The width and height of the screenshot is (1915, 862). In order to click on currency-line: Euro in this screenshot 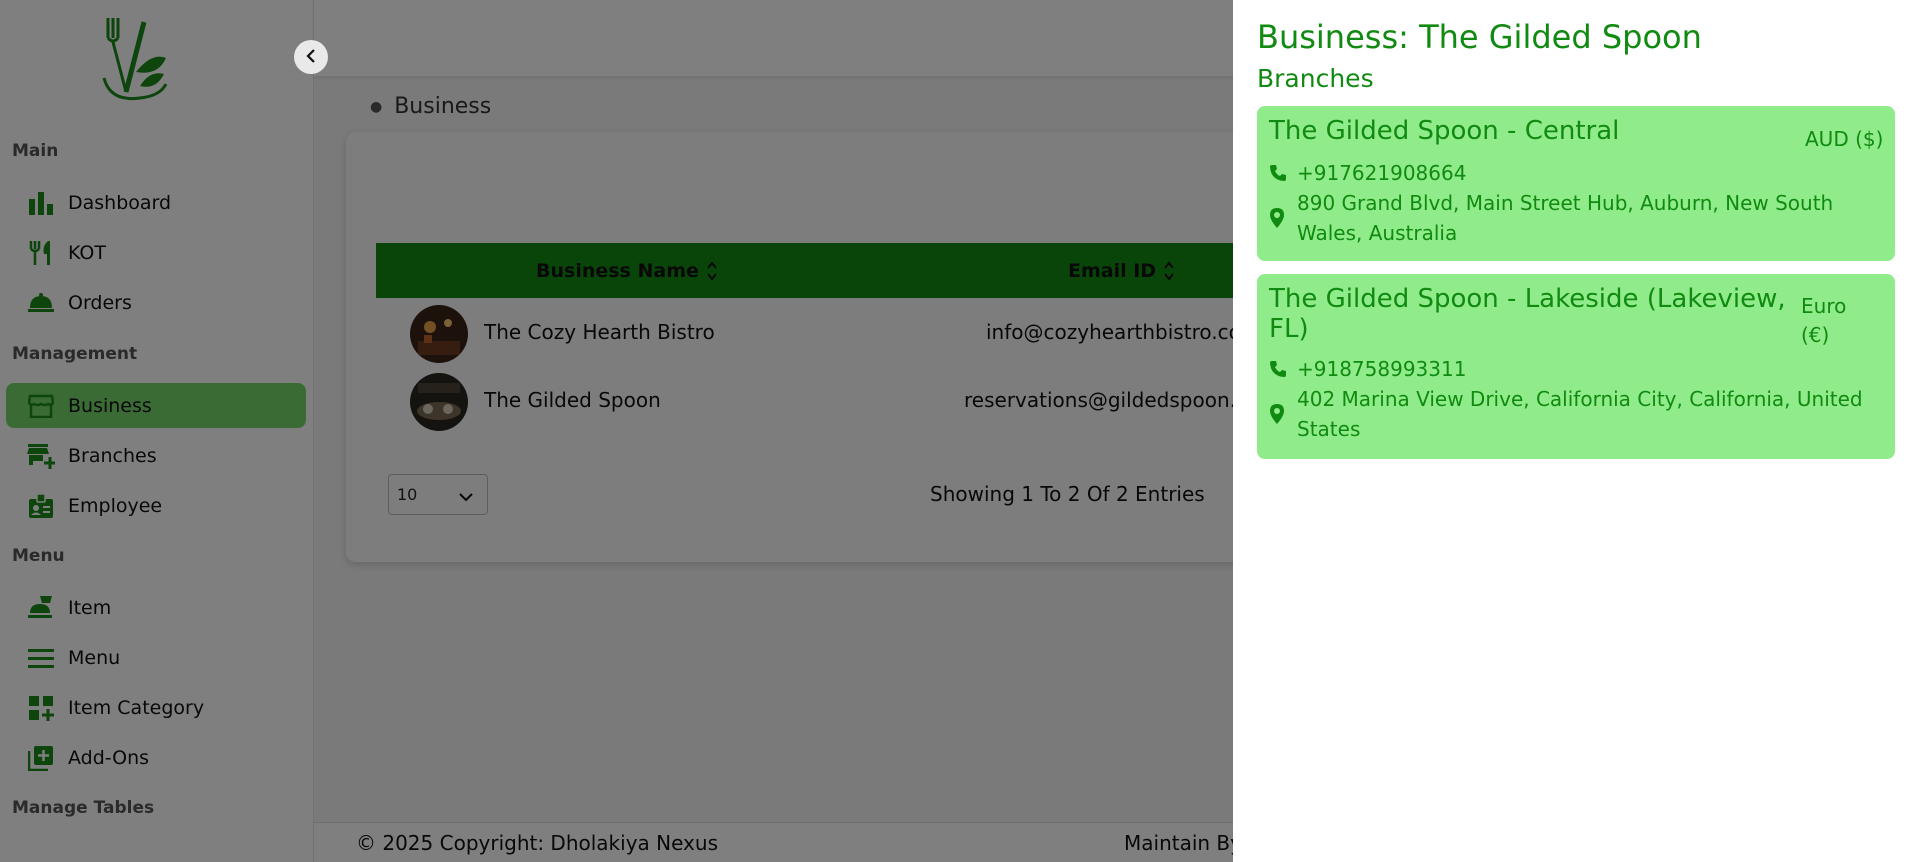, I will do `click(1824, 306)`.